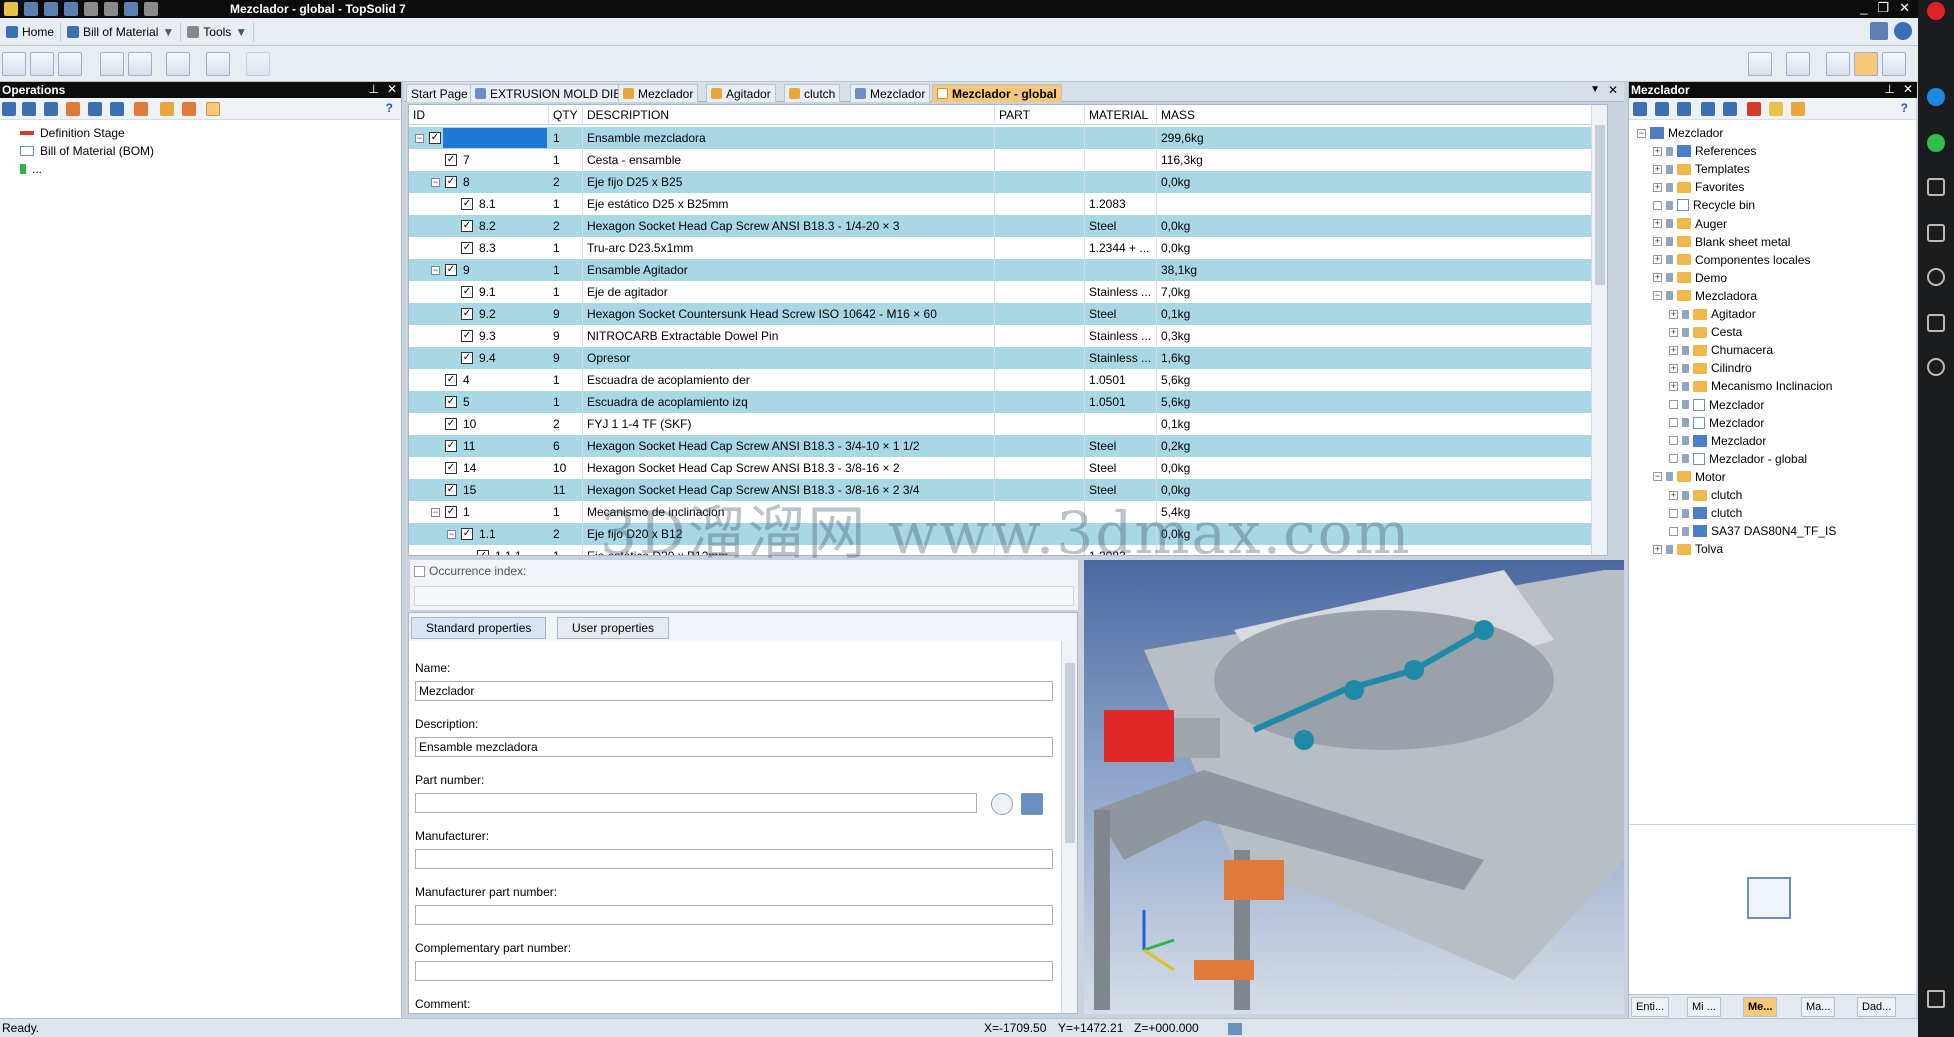  Describe the element at coordinates (1705, 332) in the screenshot. I see `tree-item: + Cesta` at that location.